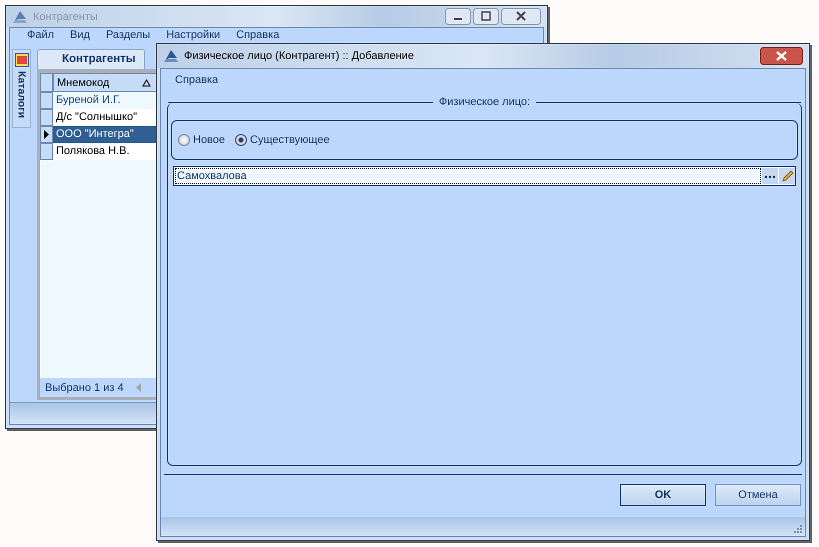 The height and width of the screenshot is (547, 819). I want to click on group-title: Физическое лицо:, so click(485, 102).